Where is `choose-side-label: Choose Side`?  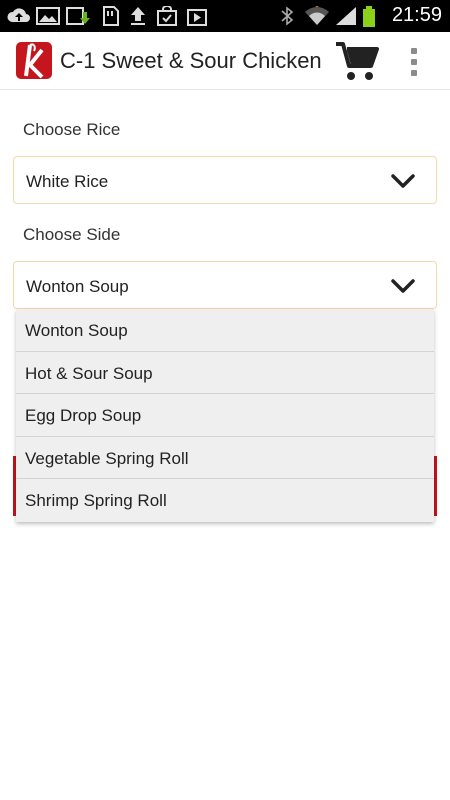
choose-side-label: Choose Side is located at coordinates (72, 234).